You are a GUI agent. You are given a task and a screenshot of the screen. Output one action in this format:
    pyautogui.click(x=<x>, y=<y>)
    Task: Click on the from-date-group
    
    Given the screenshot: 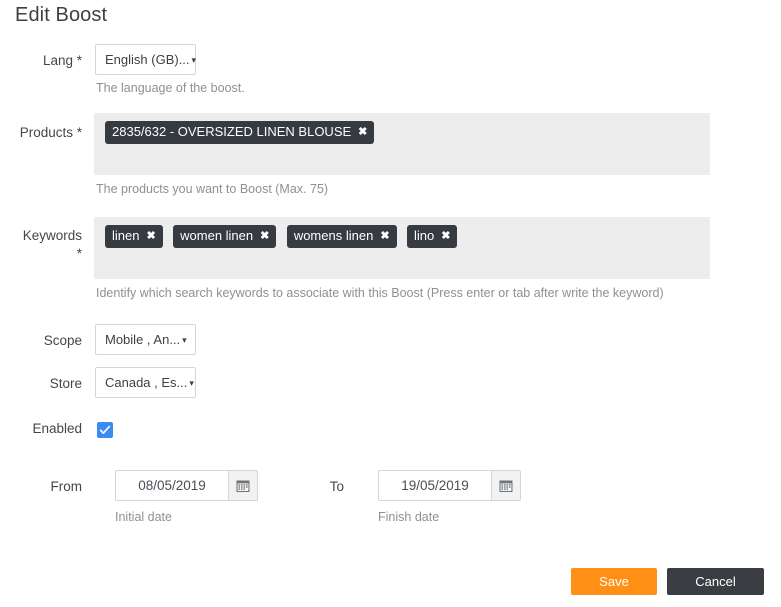 What is the action you would take?
    pyautogui.click(x=186, y=485)
    